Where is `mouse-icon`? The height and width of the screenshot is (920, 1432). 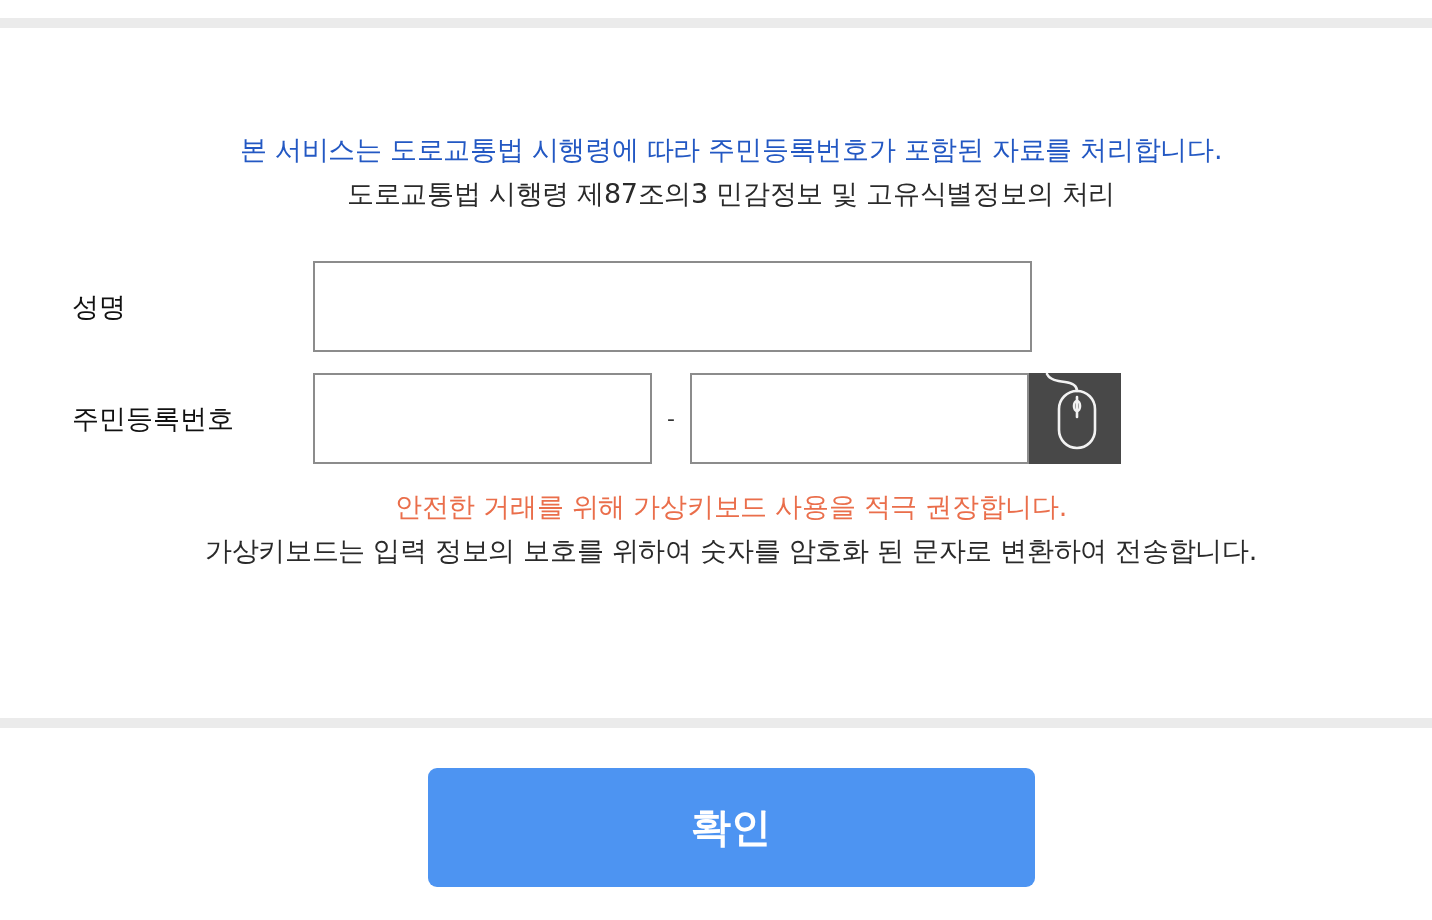 mouse-icon is located at coordinates (1071, 412).